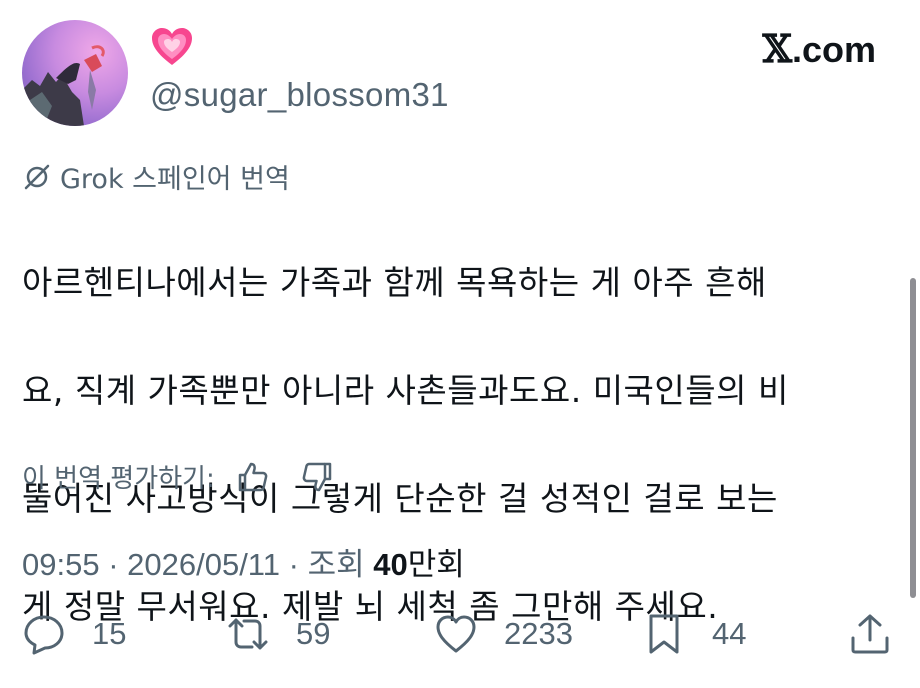 This screenshot has width=920, height=688. What do you see at coordinates (63, 85) in the screenshot?
I see `avatar-art` at bounding box center [63, 85].